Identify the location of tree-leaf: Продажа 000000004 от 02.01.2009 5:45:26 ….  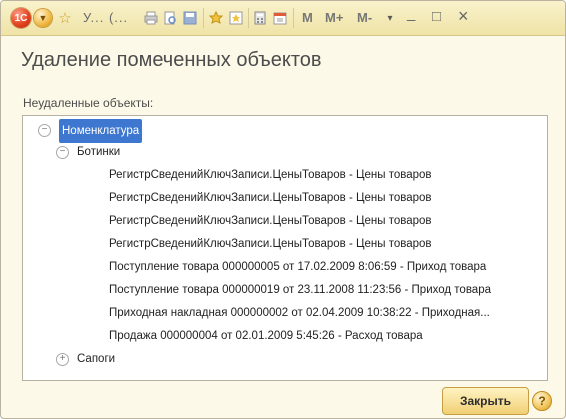
(266, 336).